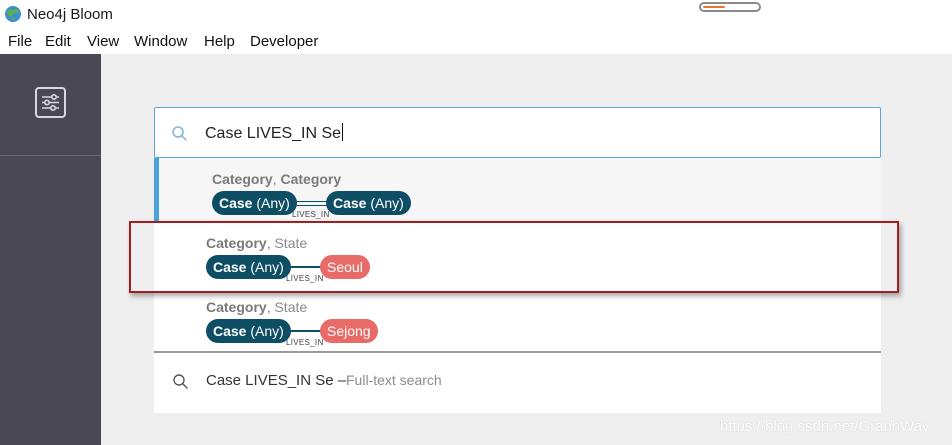  Describe the element at coordinates (825, 426) in the screenshot. I see `watermark: https://blog.csdn.net/GraphWay` at that location.